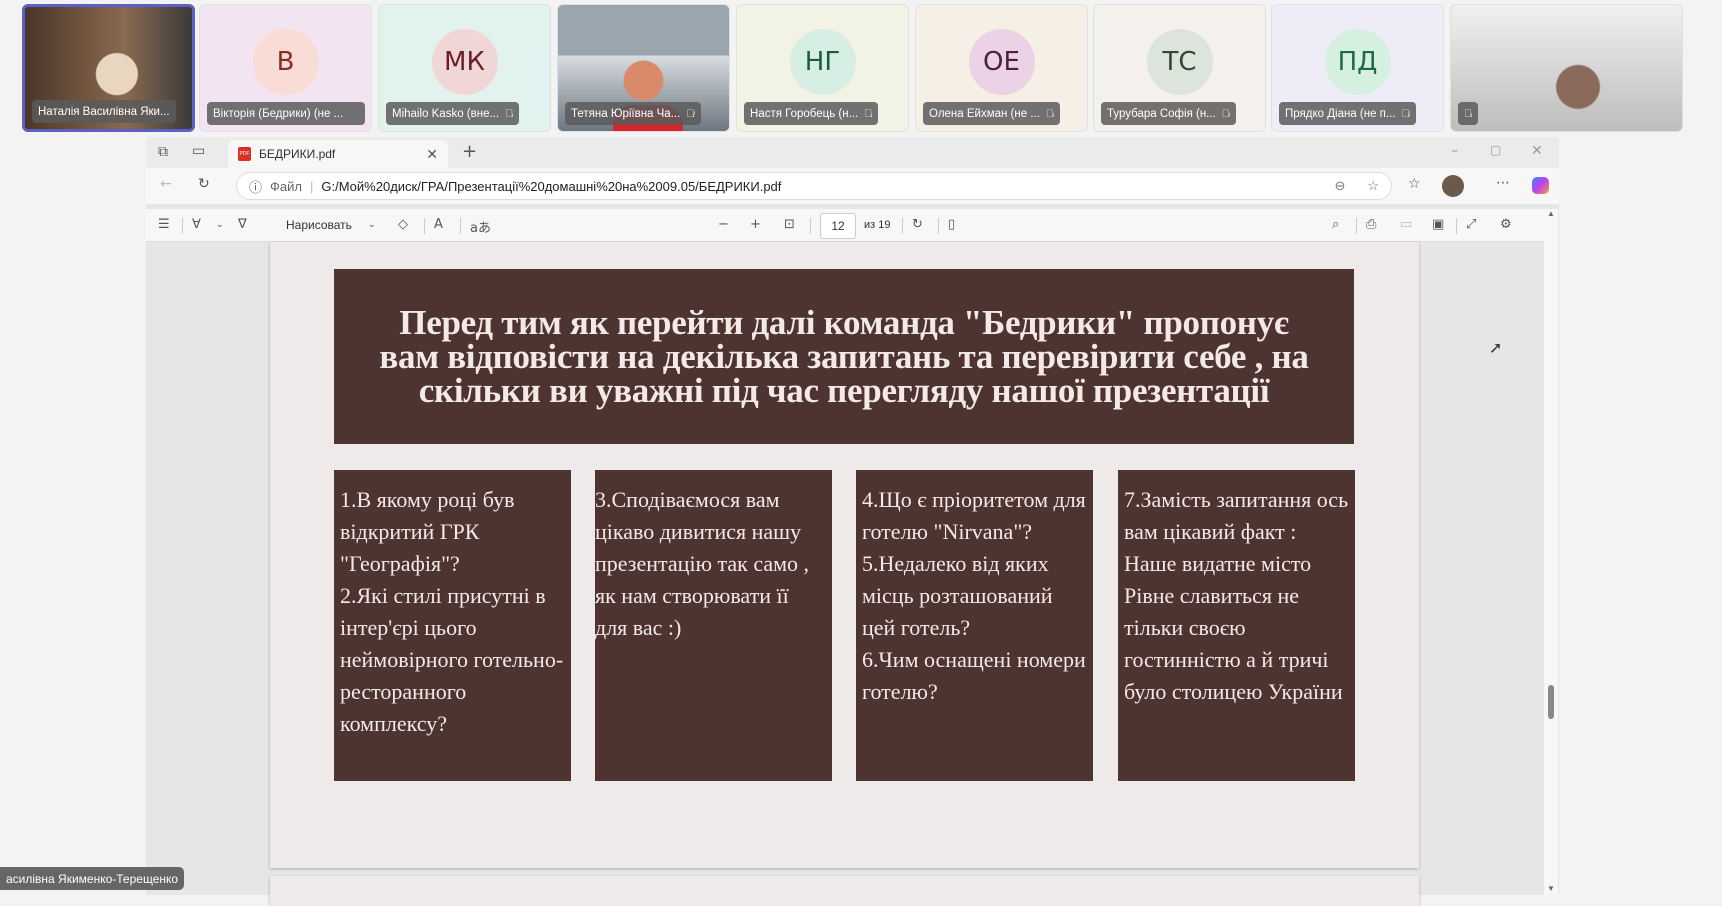  Describe the element at coordinates (297, 154) in the screenshot. I see `tab-title: БЕДРИКИ.pdf` at that location.